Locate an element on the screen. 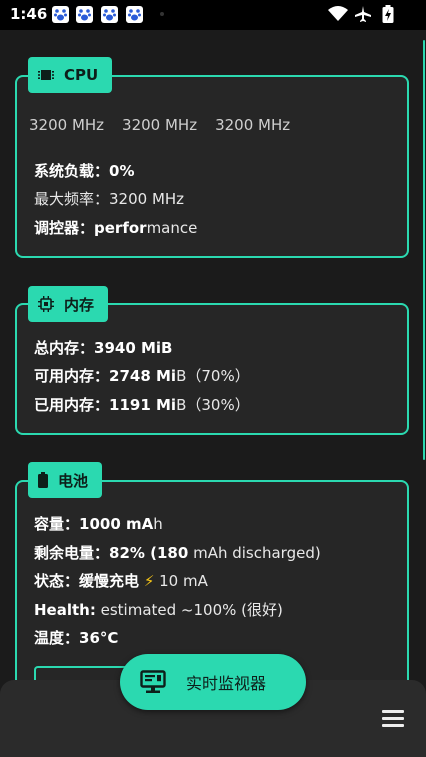  battery-status-label: 状态： is located at coordinates (57, 581).